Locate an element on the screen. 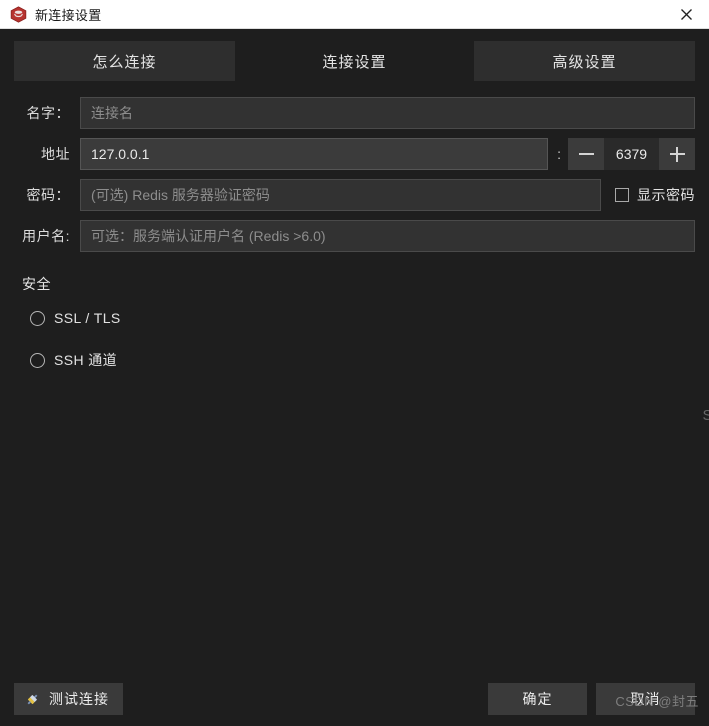 This screenshot has width=709, height=726. close-button is located at coordinates (686, 14).